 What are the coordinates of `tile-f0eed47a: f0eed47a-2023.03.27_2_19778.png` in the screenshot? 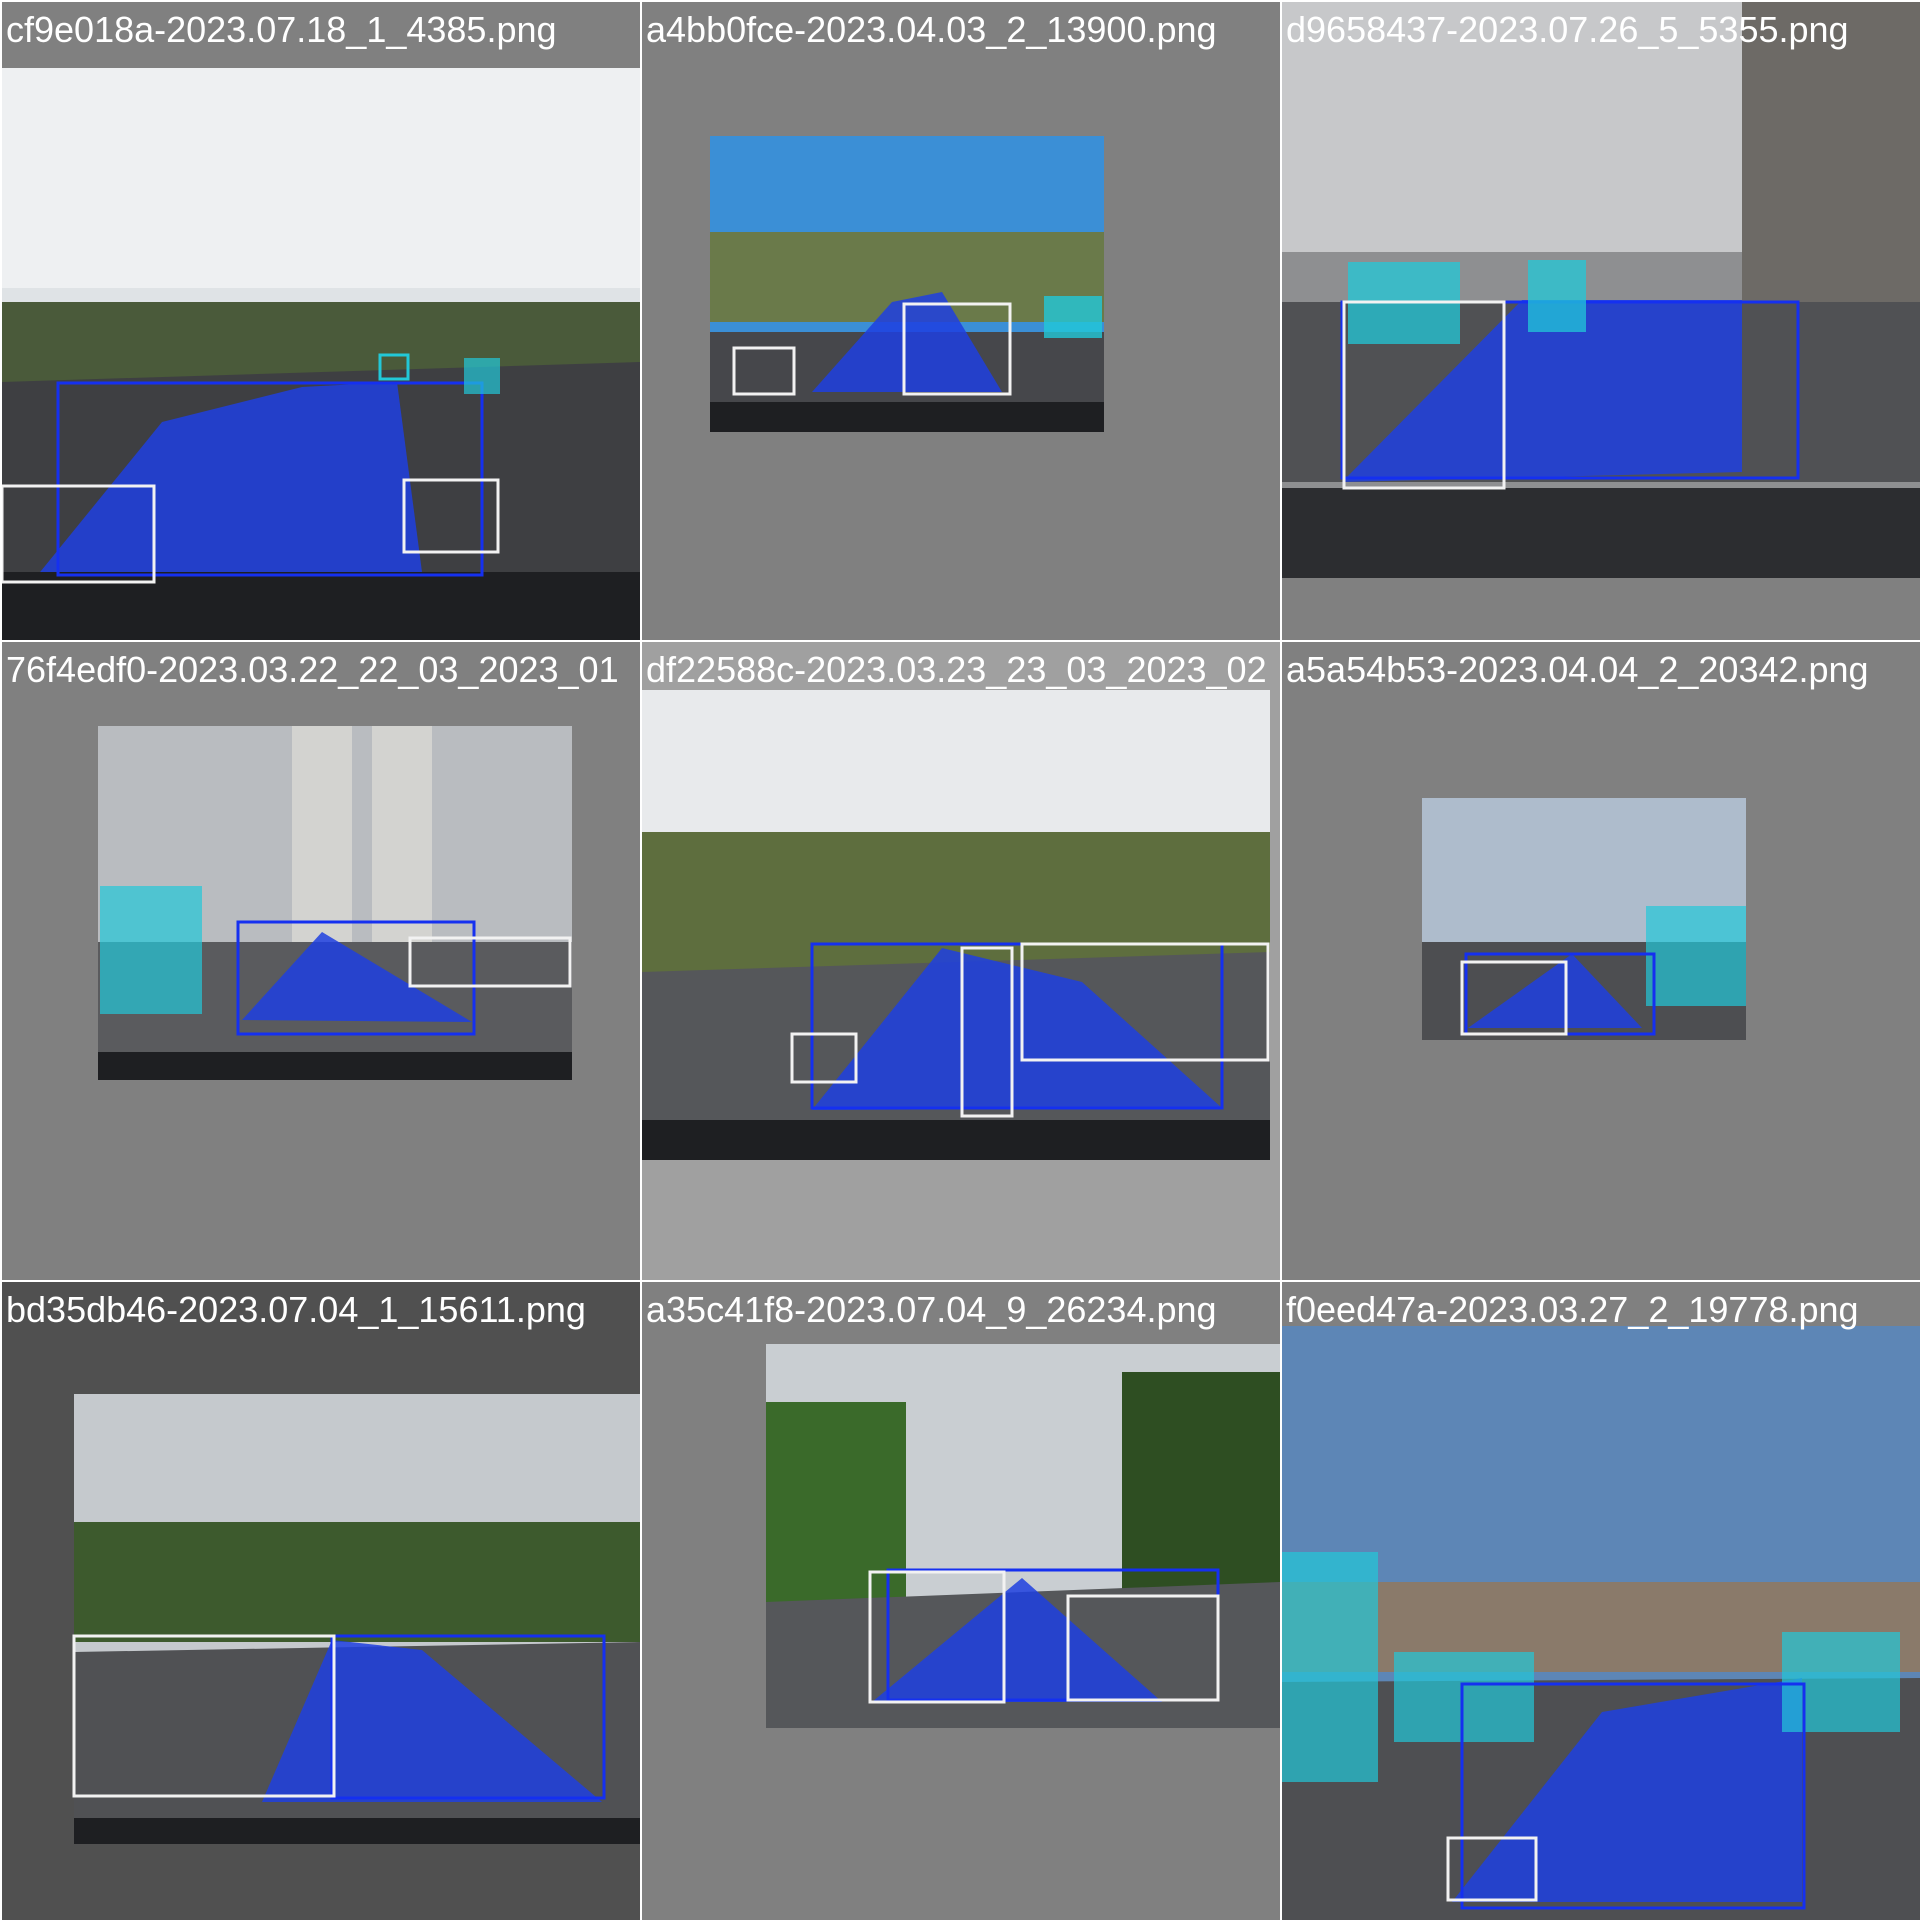 It's located at (1601, 1601).